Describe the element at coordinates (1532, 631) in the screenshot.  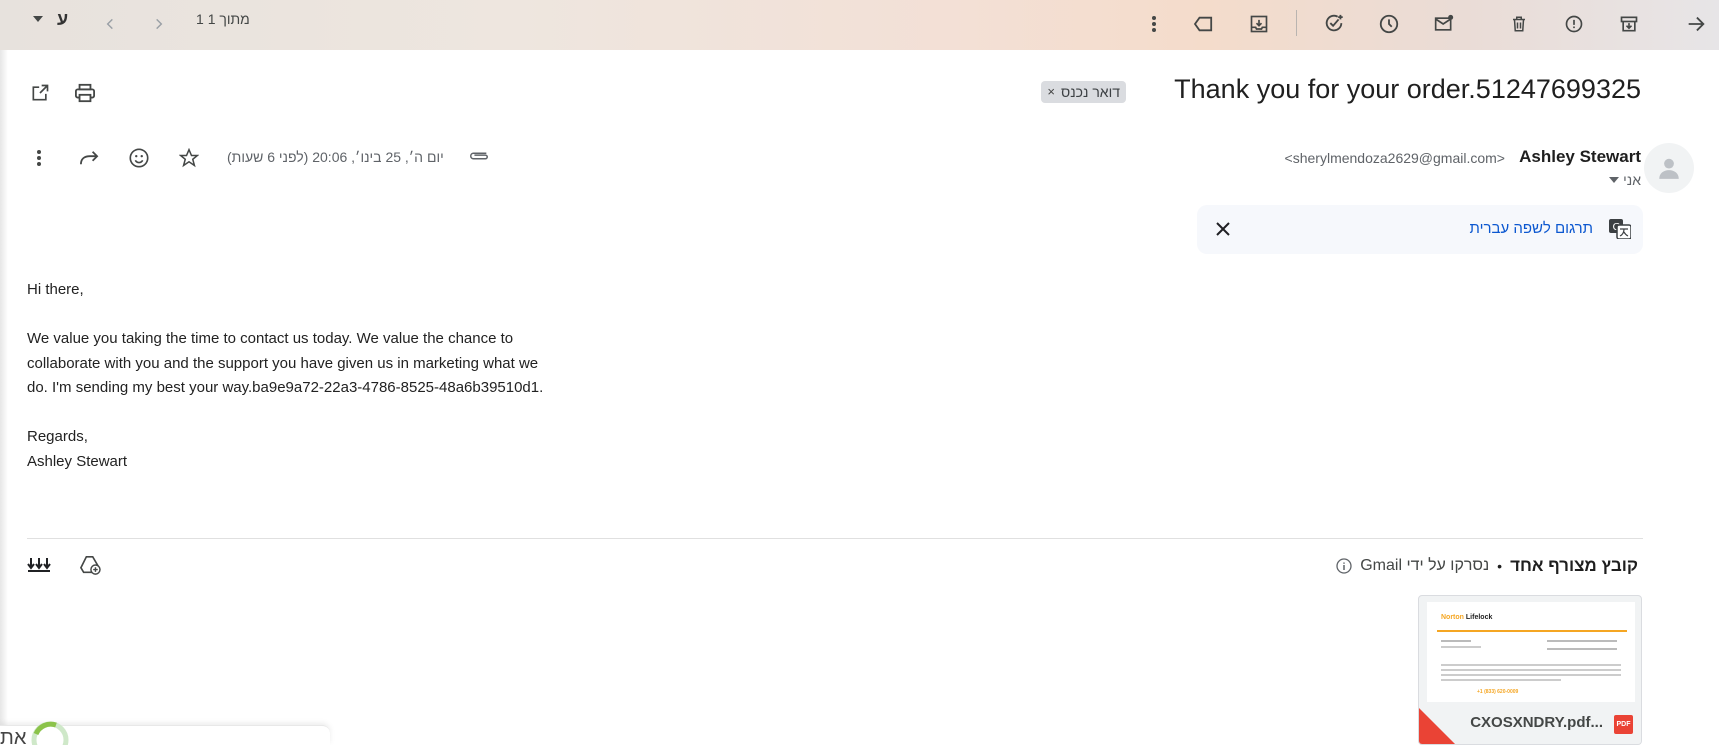
I see `preview-rule` at that location.